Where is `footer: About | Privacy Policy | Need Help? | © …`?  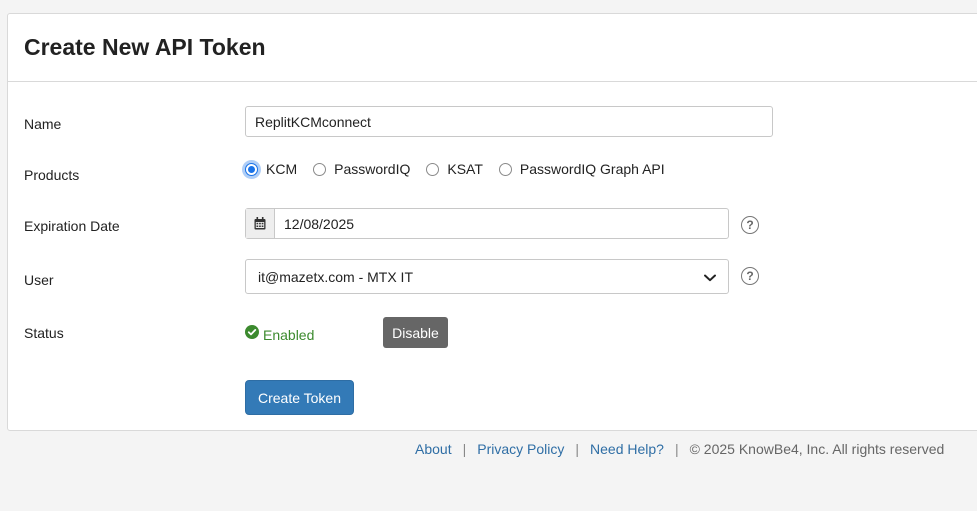 footer: About | Privacy Policy | Need Help? | © … is located at coordinates (679, 449).